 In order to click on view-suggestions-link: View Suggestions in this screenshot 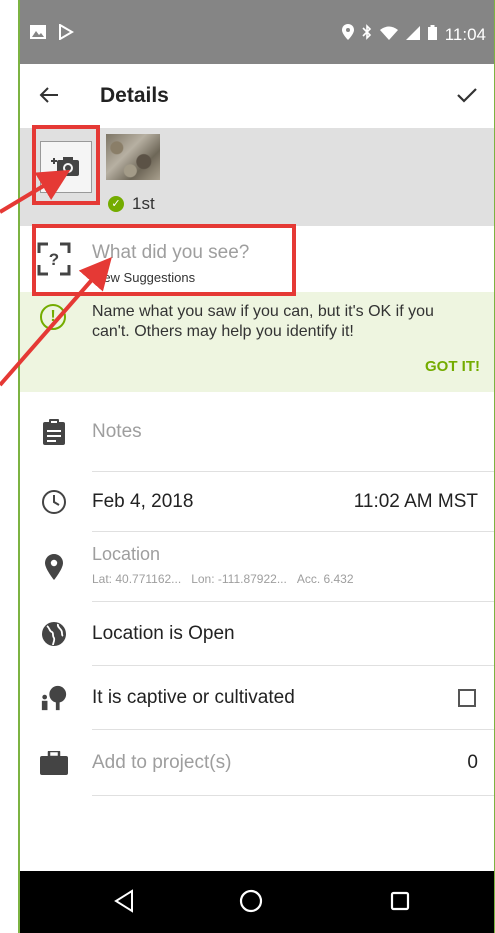, I will do `click(143, 277)`.